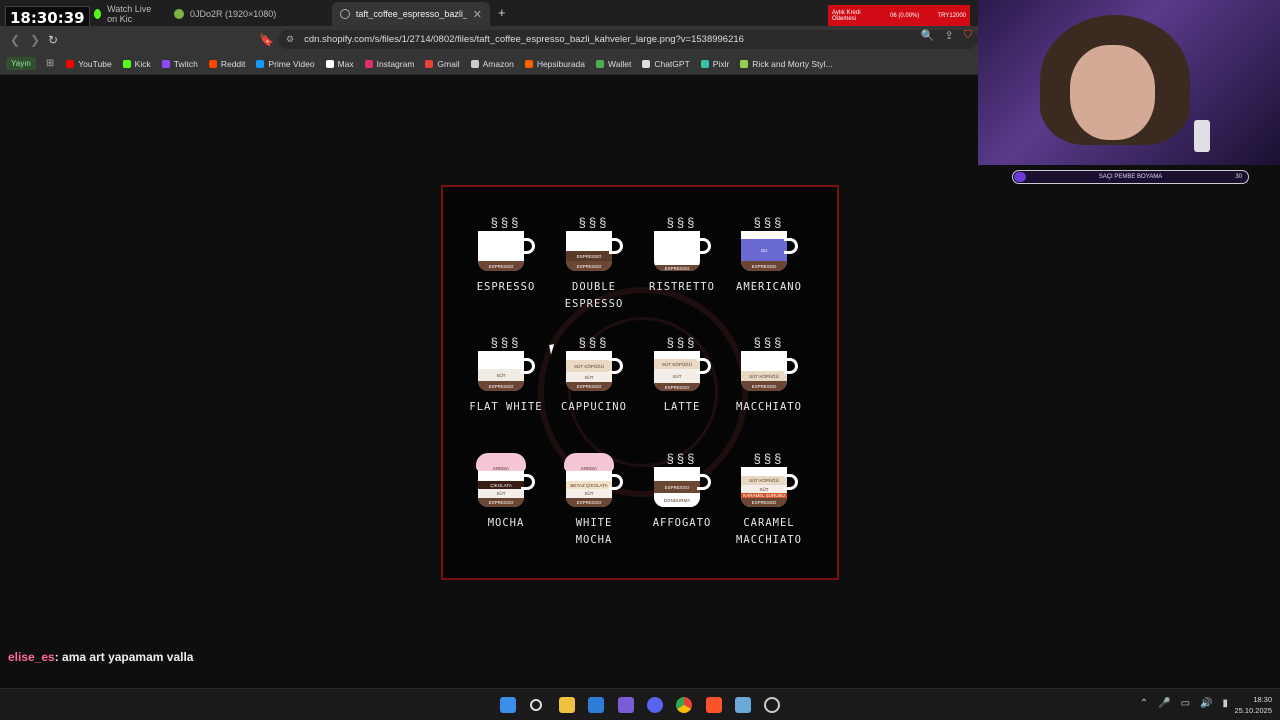 The width and height of the screenshot is (1280, 720). What do you see at coordinates (226, 64) in the screenshot?
I see `bookmark-reddit: Reddit` at bounding box center [226, 64].